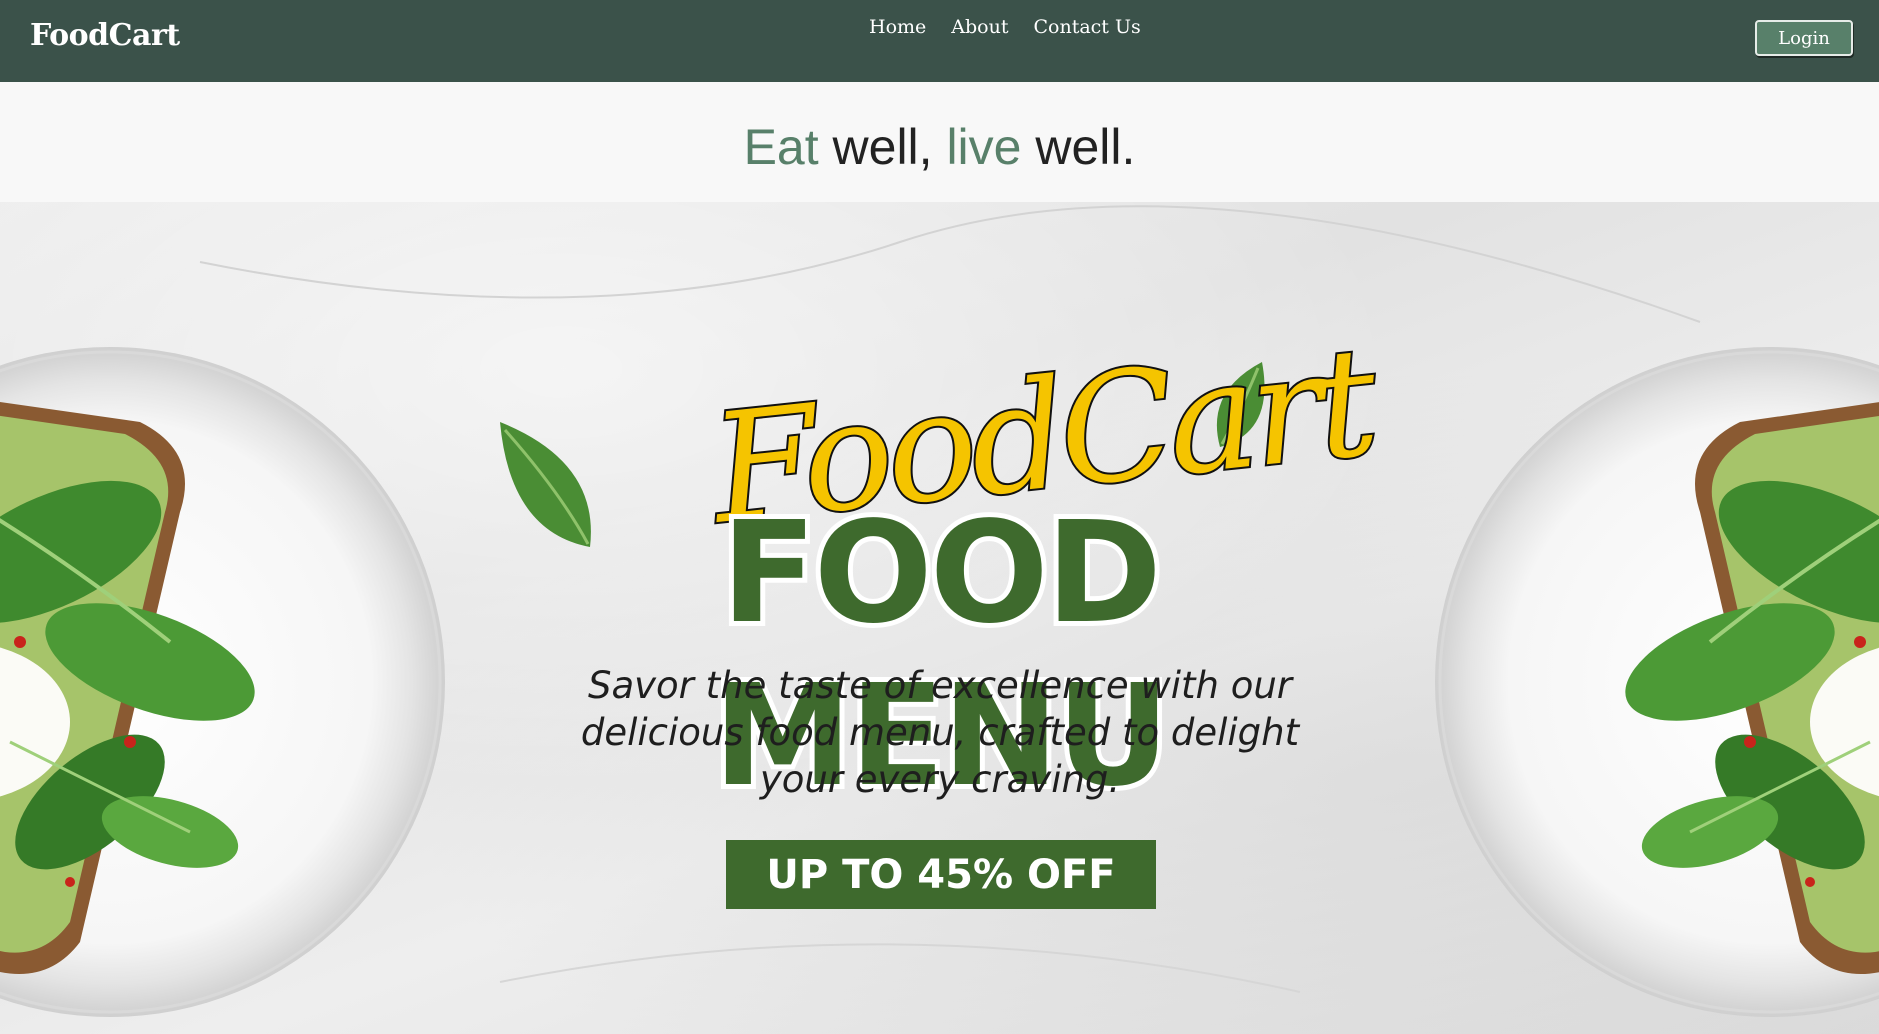  I want to click on tagline: Eat well, live well., so click(940, 147).